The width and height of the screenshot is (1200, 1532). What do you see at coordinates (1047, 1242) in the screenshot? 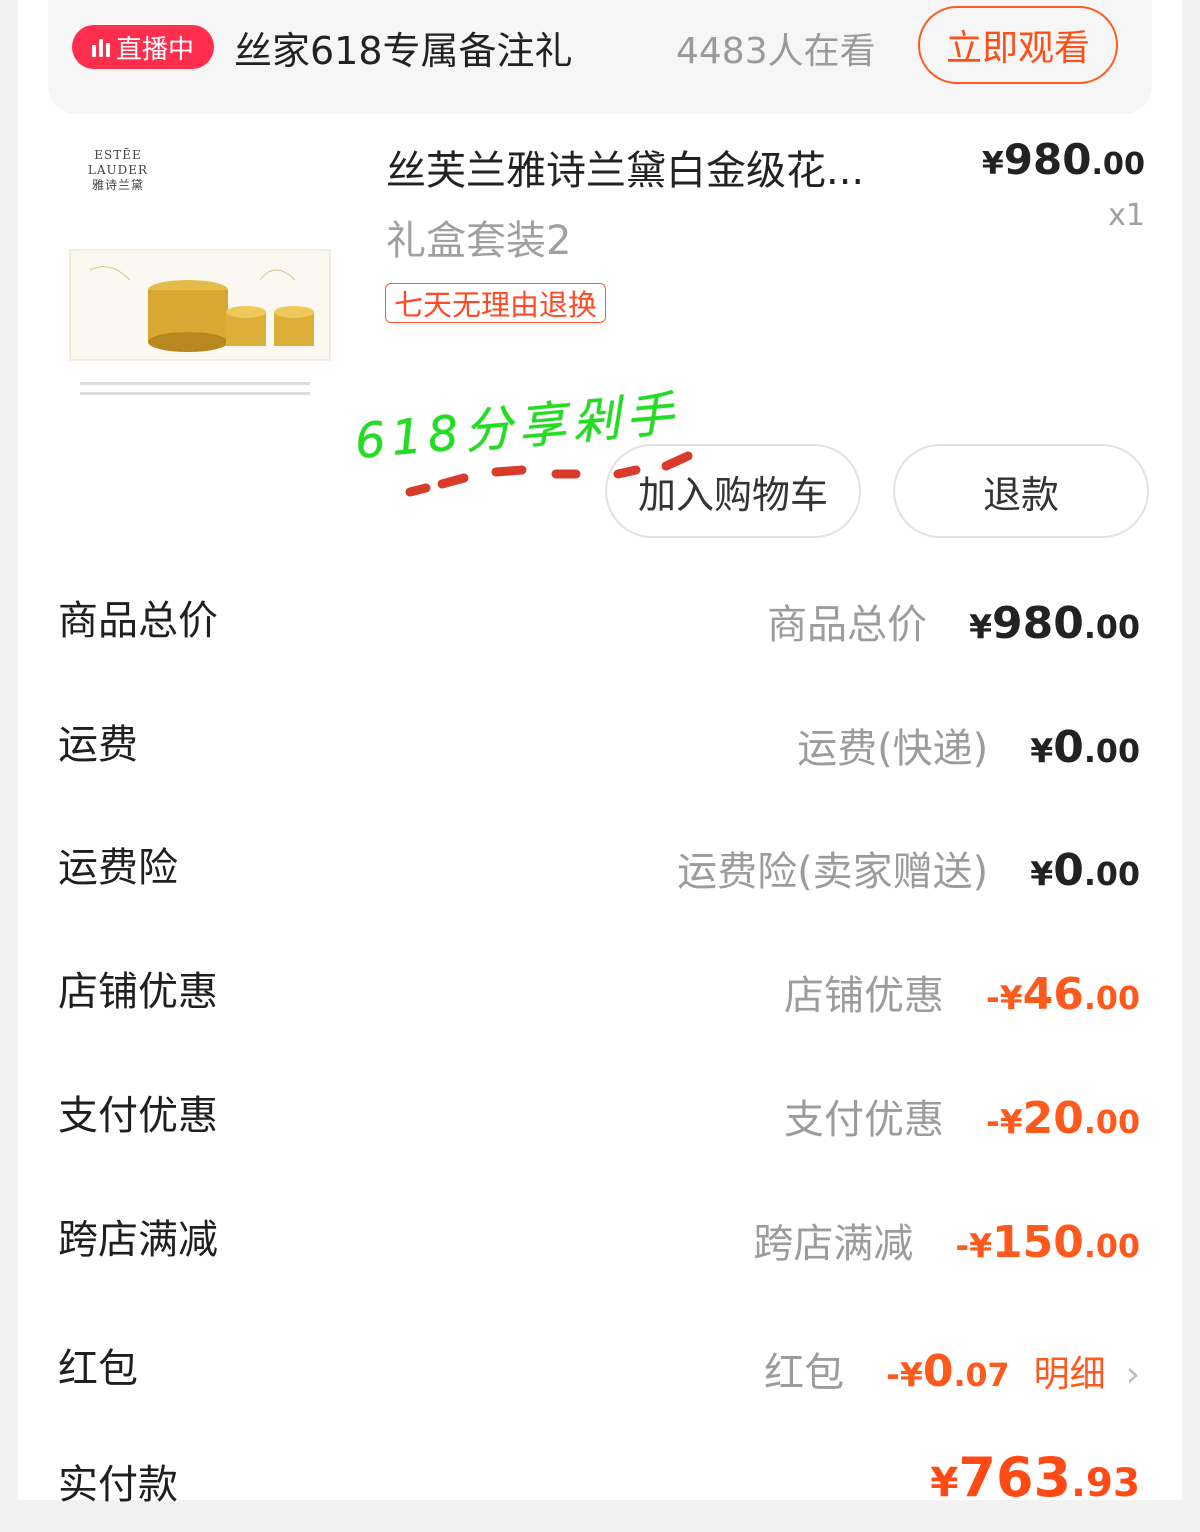
I see `fee-row-amount: -¥150.00` at bounding box center [1047, 1242].